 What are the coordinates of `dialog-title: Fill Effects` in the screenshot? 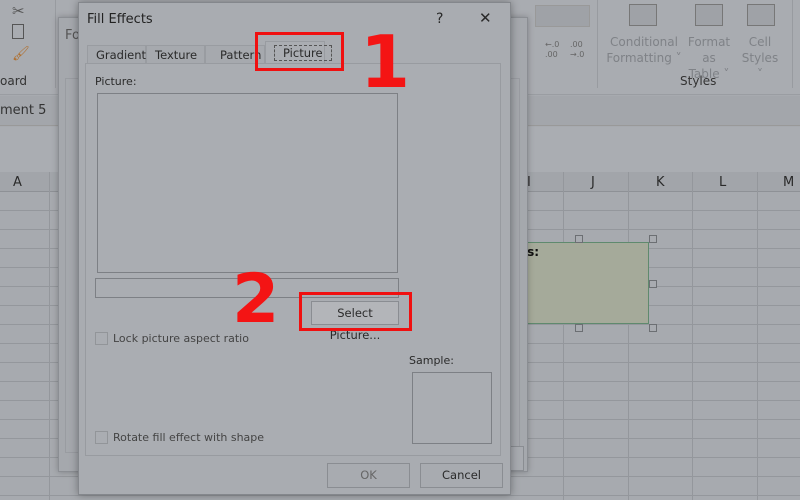 It's located at (120, 19).